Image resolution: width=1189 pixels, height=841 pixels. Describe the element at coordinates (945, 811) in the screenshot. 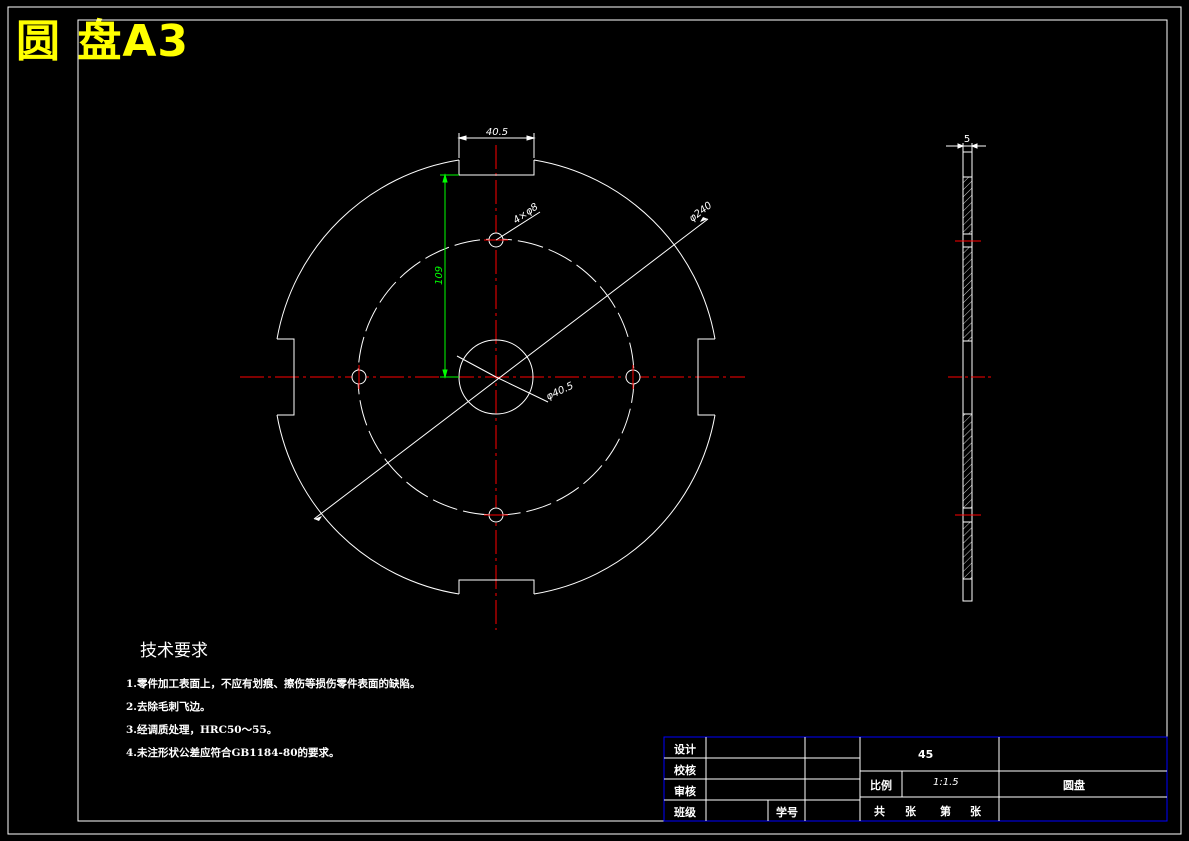

I see `tb-sheet-no: 第` at that location.